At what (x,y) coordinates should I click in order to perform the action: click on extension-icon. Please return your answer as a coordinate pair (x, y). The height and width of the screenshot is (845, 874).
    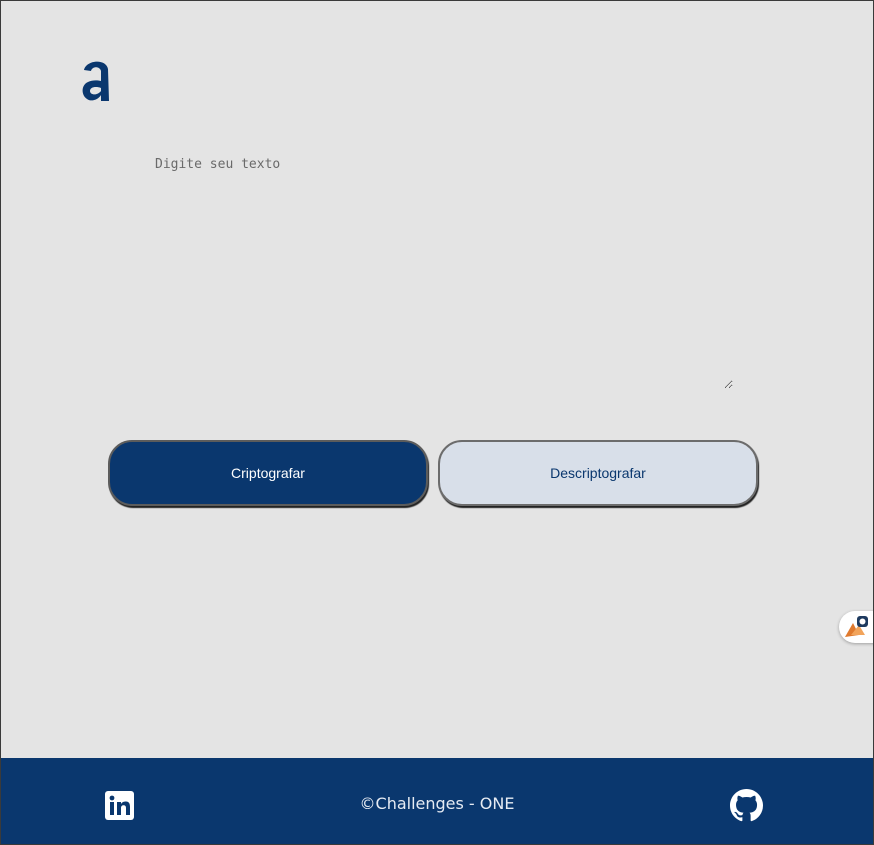
    Looking at the image, I should click on (856, 626).